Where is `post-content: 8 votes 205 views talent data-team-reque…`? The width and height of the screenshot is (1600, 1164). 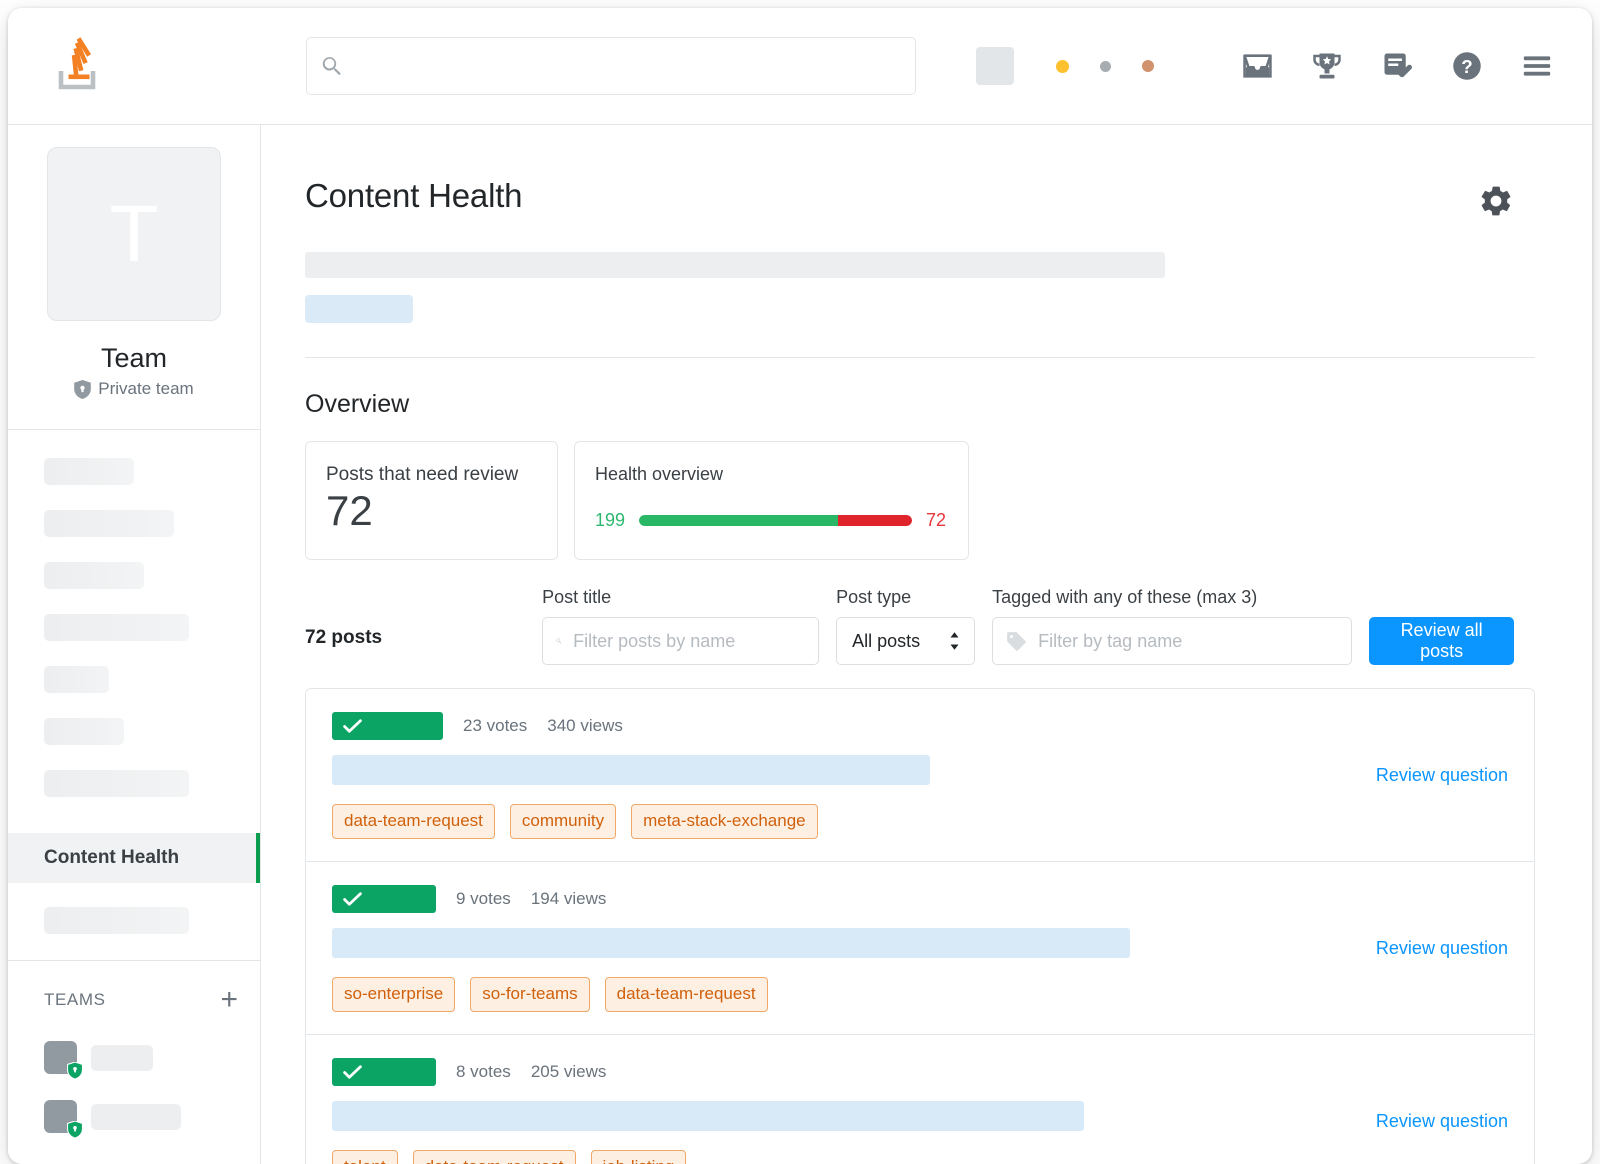 post-content: 8 votes 205 views talent data-team-reque… is located at coordinates (834, 1111).